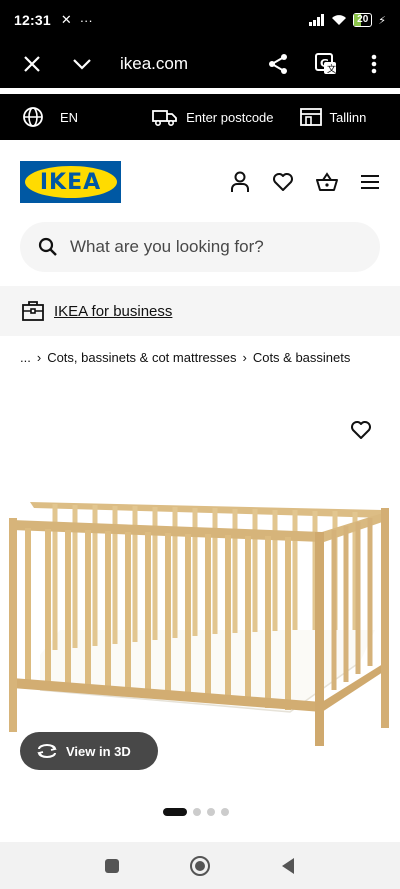 The height and width of the screenshot is (889, 400). I want to click on ikea-top-strip: EN Enter postcode Tallinn, so click(200, 117).